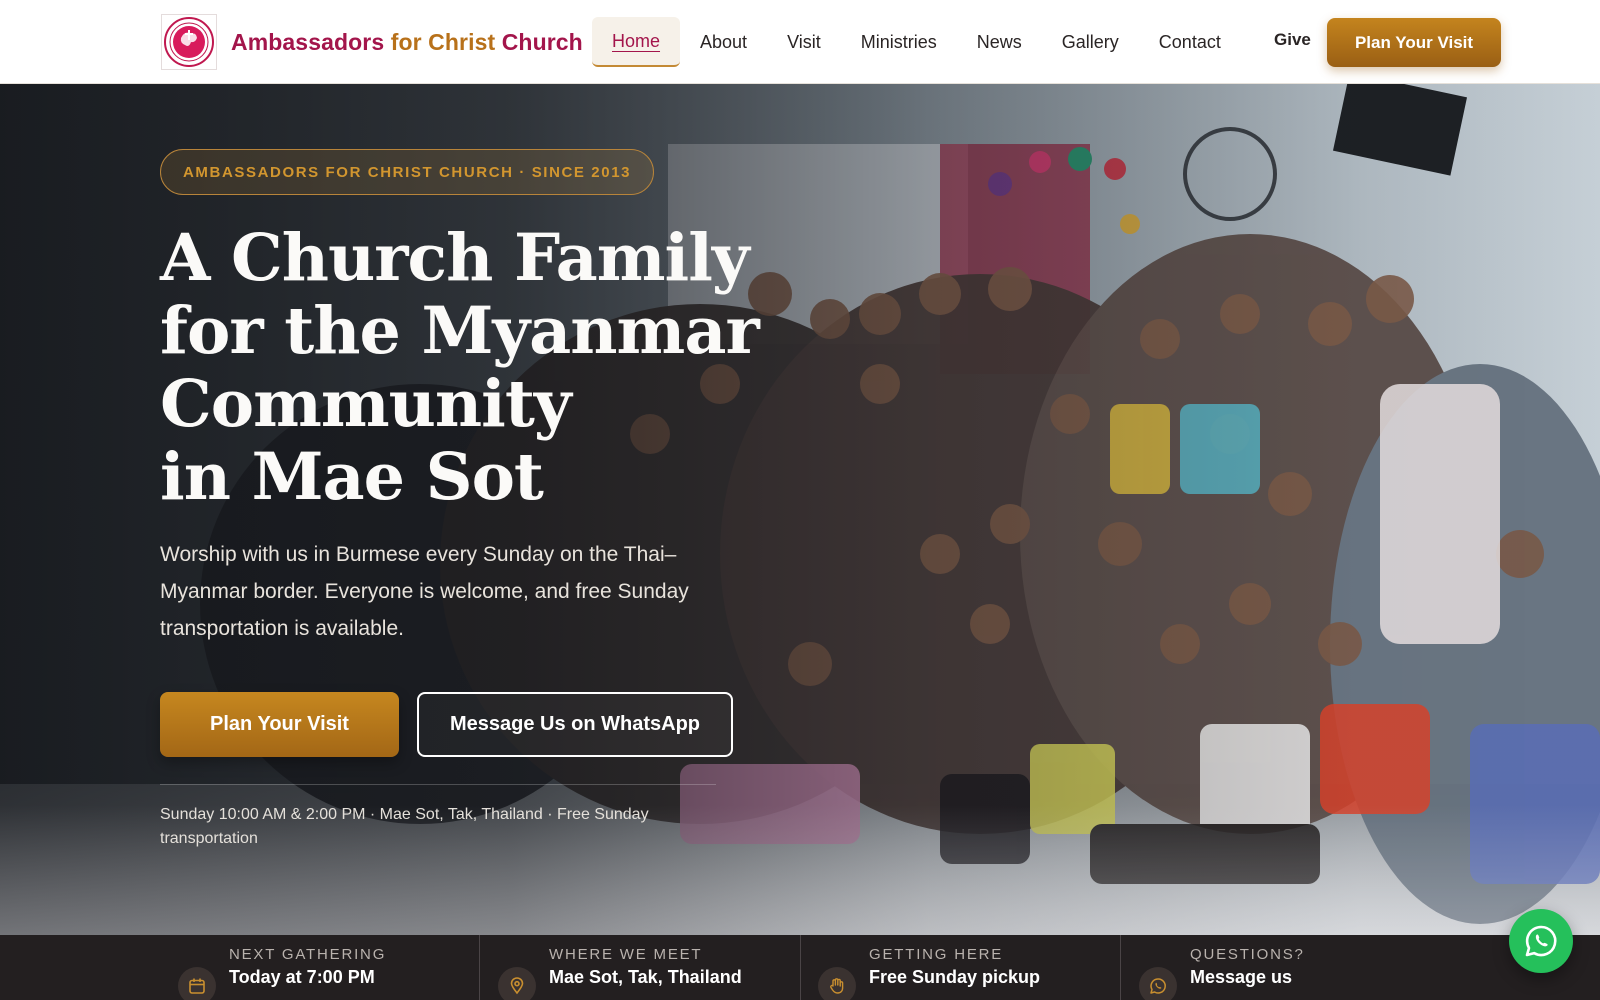 This screenshot has height=1000, width=1600. Describe the element at coordinates (455, 258) in the screenshot. I see `hero-title-line-1: A Church Family` at that location.